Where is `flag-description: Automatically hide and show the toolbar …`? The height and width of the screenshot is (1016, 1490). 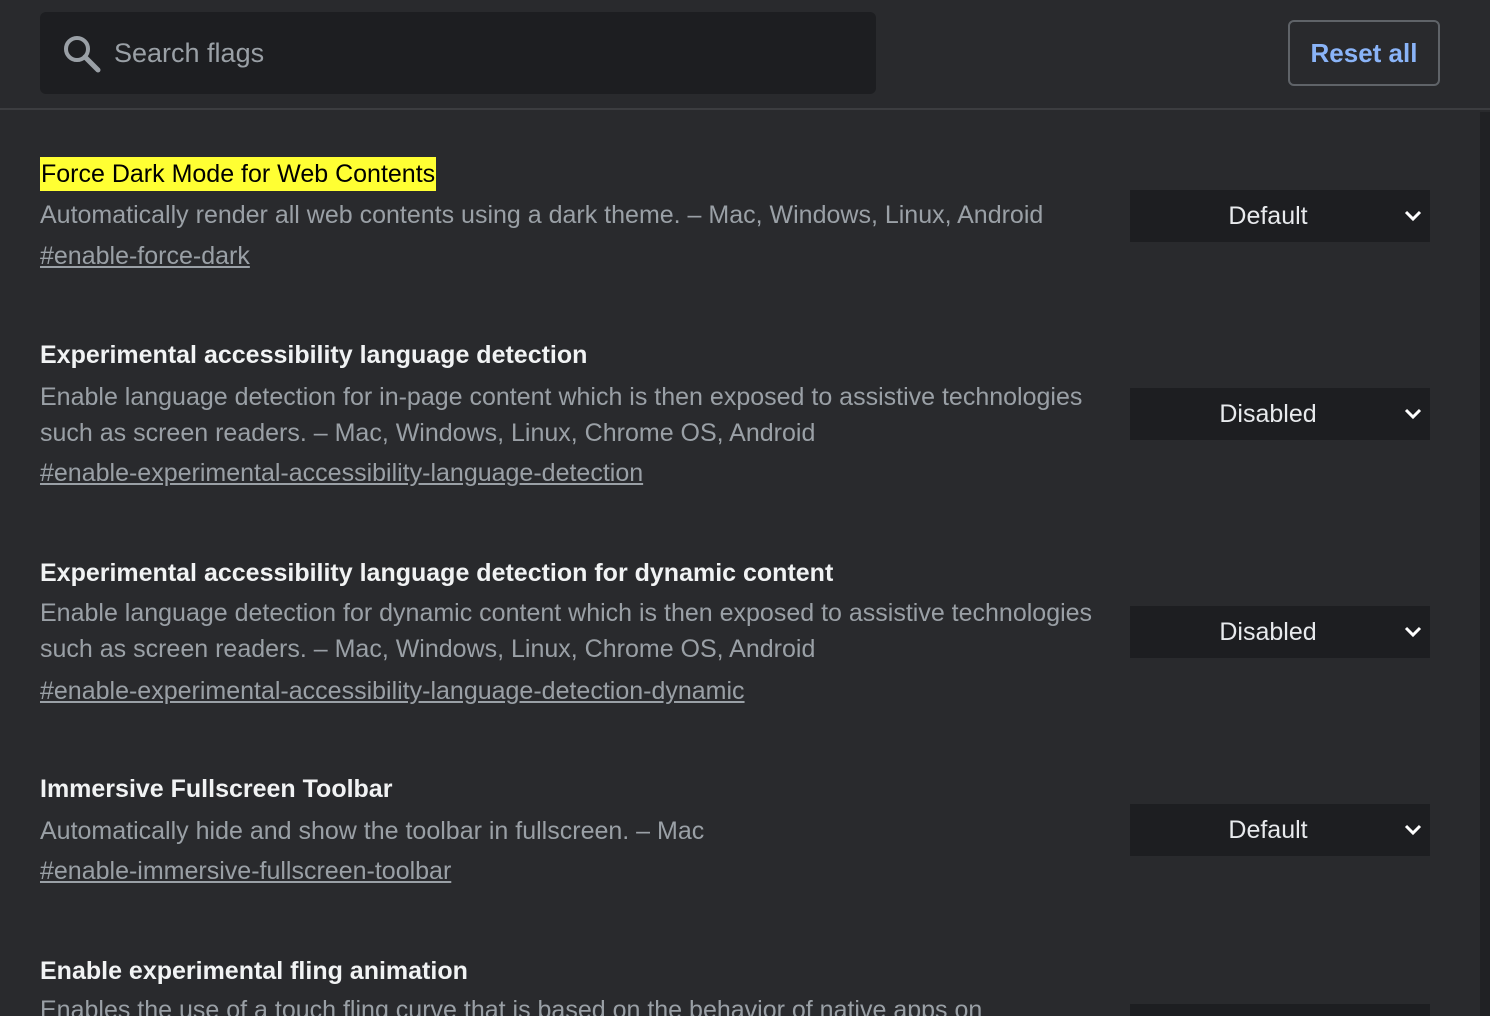 flag-description: Automatically hide and show the toolbar … is located at coordinates (372, 831).